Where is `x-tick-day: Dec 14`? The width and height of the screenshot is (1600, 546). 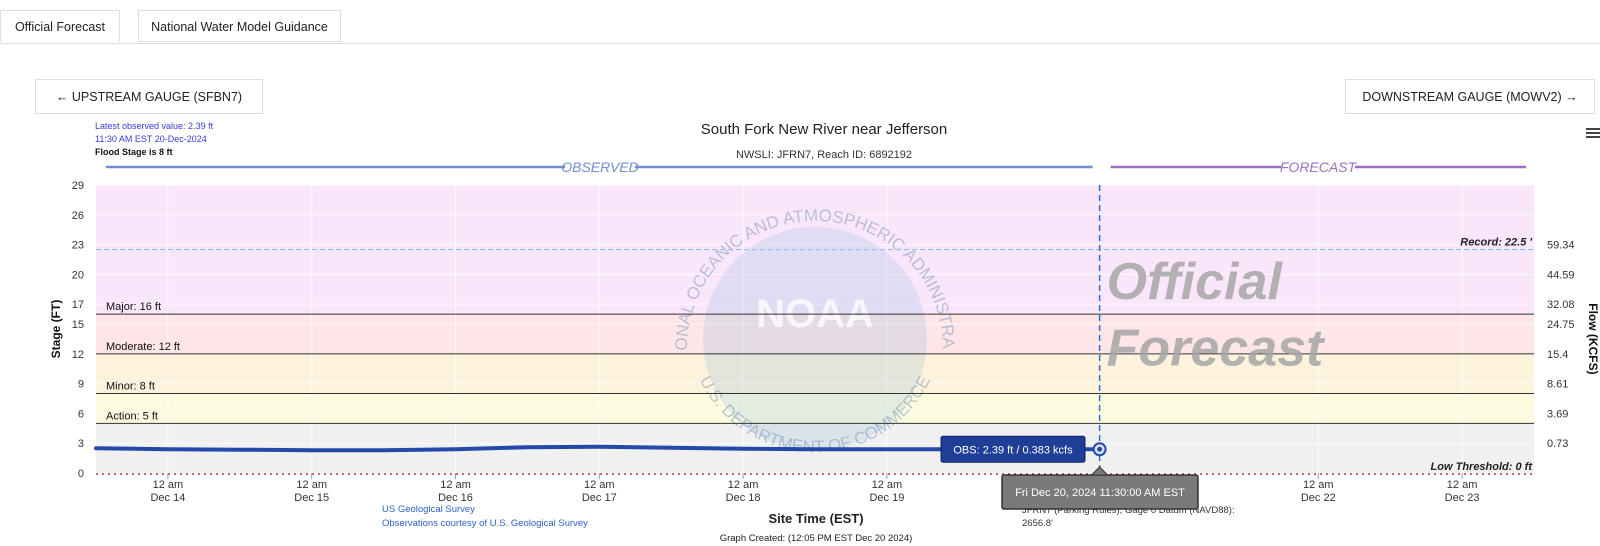 x-tick-day: Dec 14 is located at coordinates (167, 498).